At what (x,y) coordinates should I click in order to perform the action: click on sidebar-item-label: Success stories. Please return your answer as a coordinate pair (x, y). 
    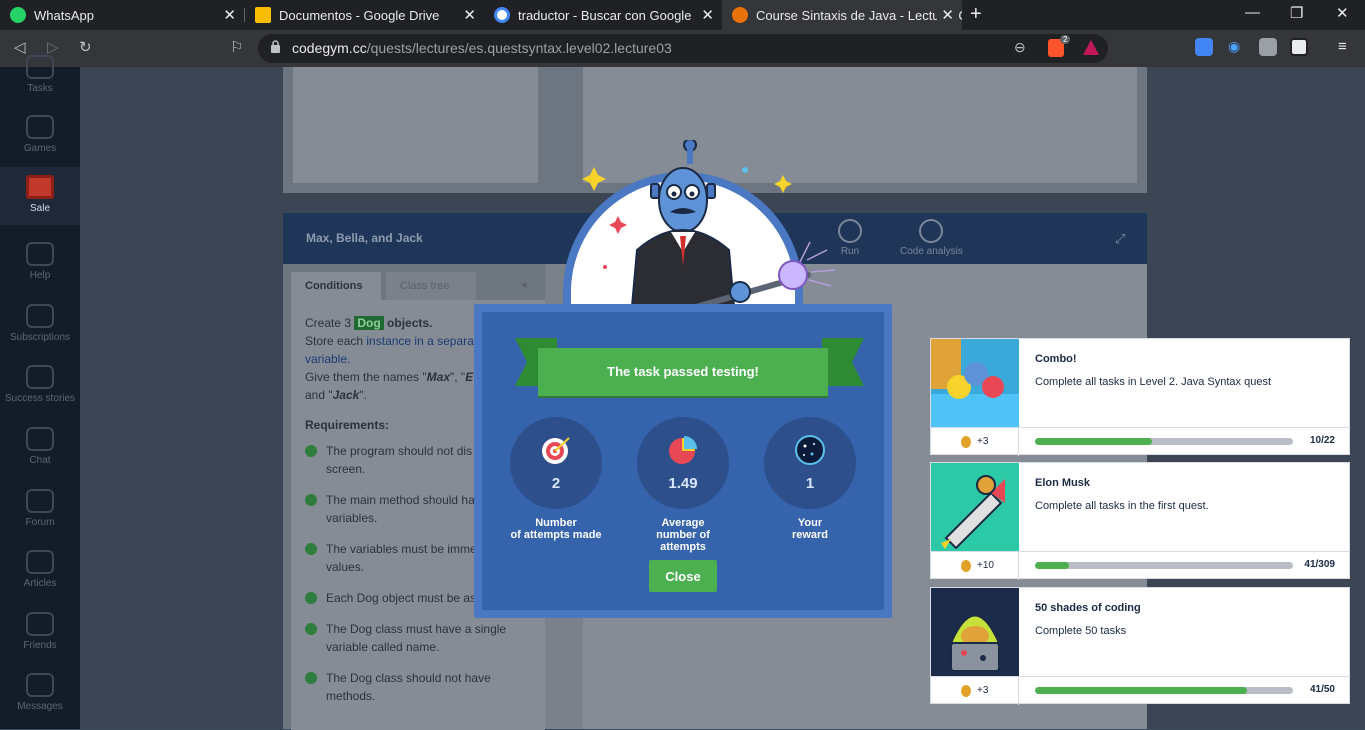
    Looking at the image, I should click on (40, 398).